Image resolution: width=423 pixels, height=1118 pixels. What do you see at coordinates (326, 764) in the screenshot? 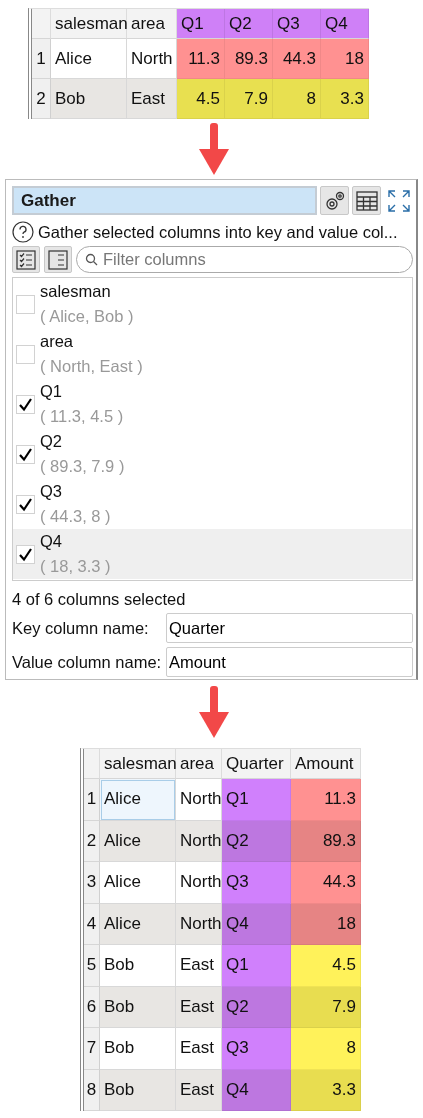
I see `column-header: Amount` at bounding box center [326, 764].